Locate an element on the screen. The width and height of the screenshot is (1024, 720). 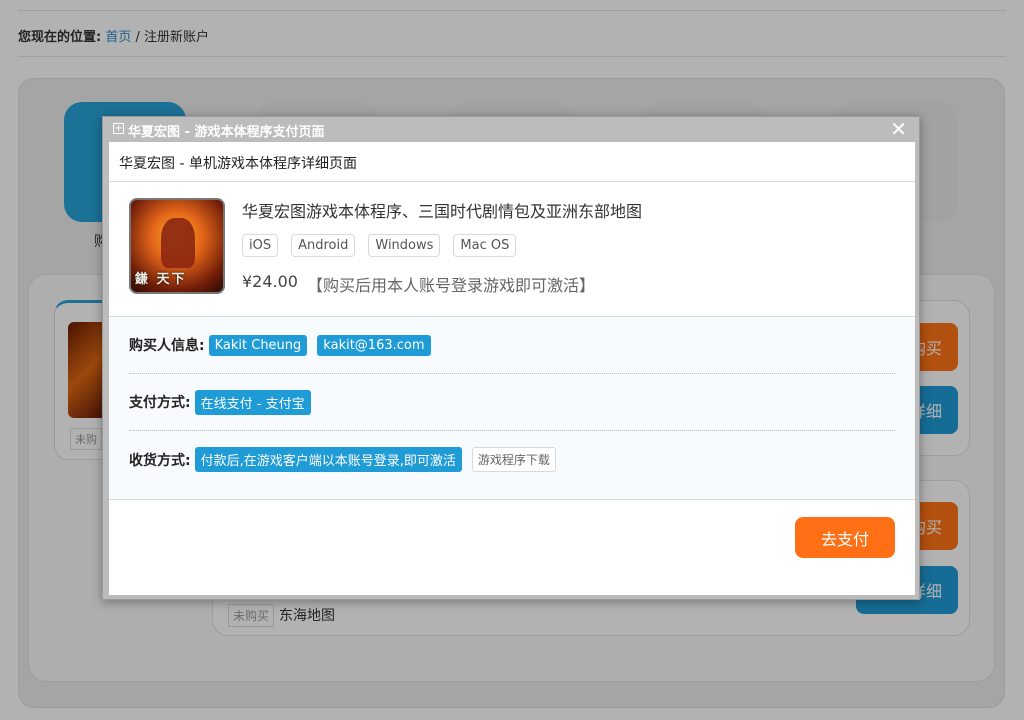
delivery-method-tag: 付款后,在游戏客户端以本账号登录,即可激活 is located at coordinates (328, 459).